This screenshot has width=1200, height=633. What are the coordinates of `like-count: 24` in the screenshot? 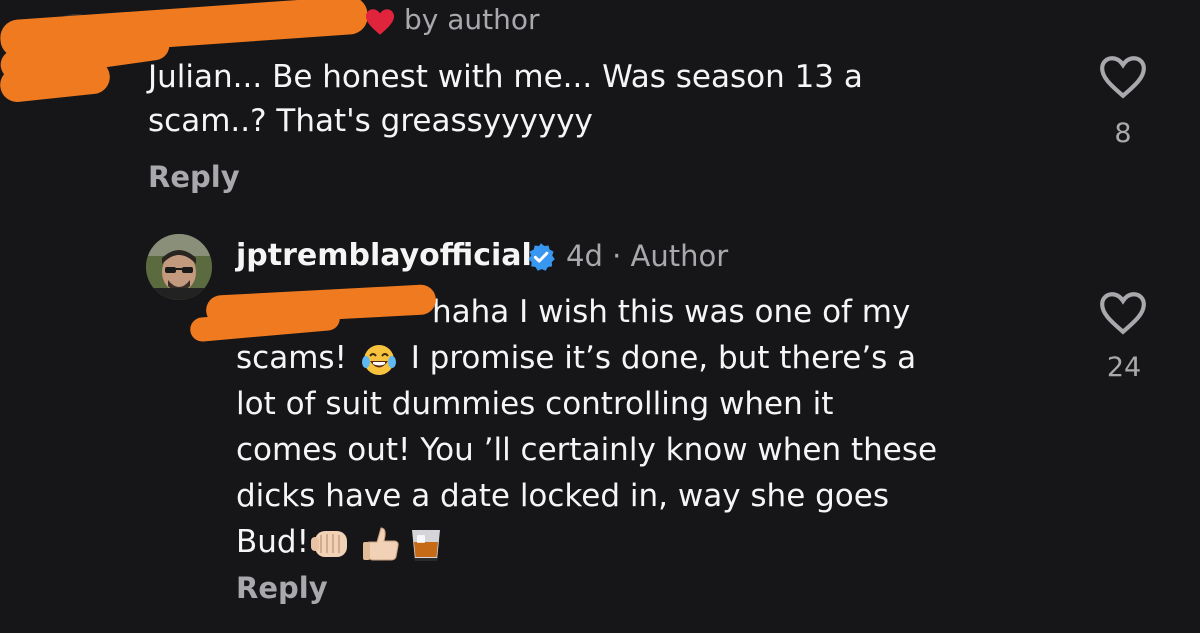 It's located at (1124, 367).